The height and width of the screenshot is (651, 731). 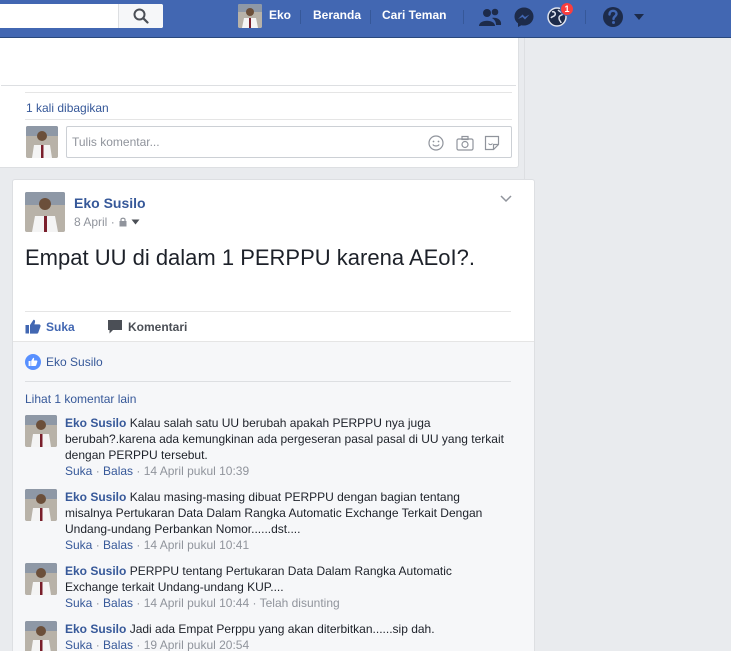 What do you see at coordinates (250, 257) in the screenshot?
I see `post-body: Empat UU di dalam 1 PERPPU karena AEoI?.` at bounding box center [250, 257].